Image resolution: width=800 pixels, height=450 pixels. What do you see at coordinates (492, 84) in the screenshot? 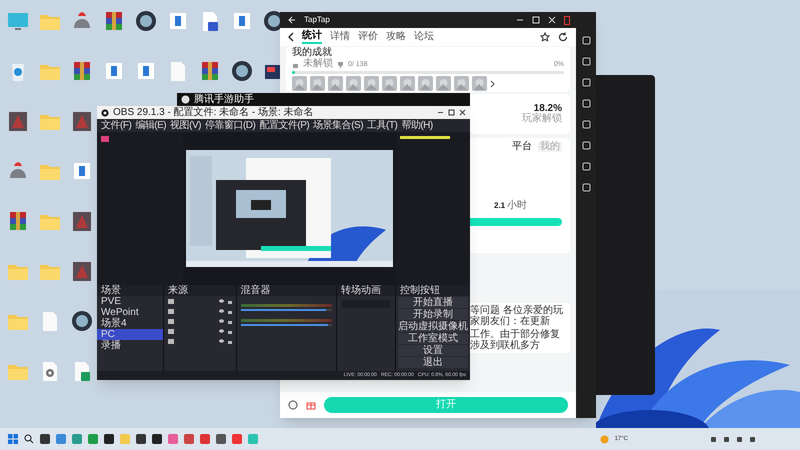
I see `chevron-right-icon` at bounding box center [492, 84].